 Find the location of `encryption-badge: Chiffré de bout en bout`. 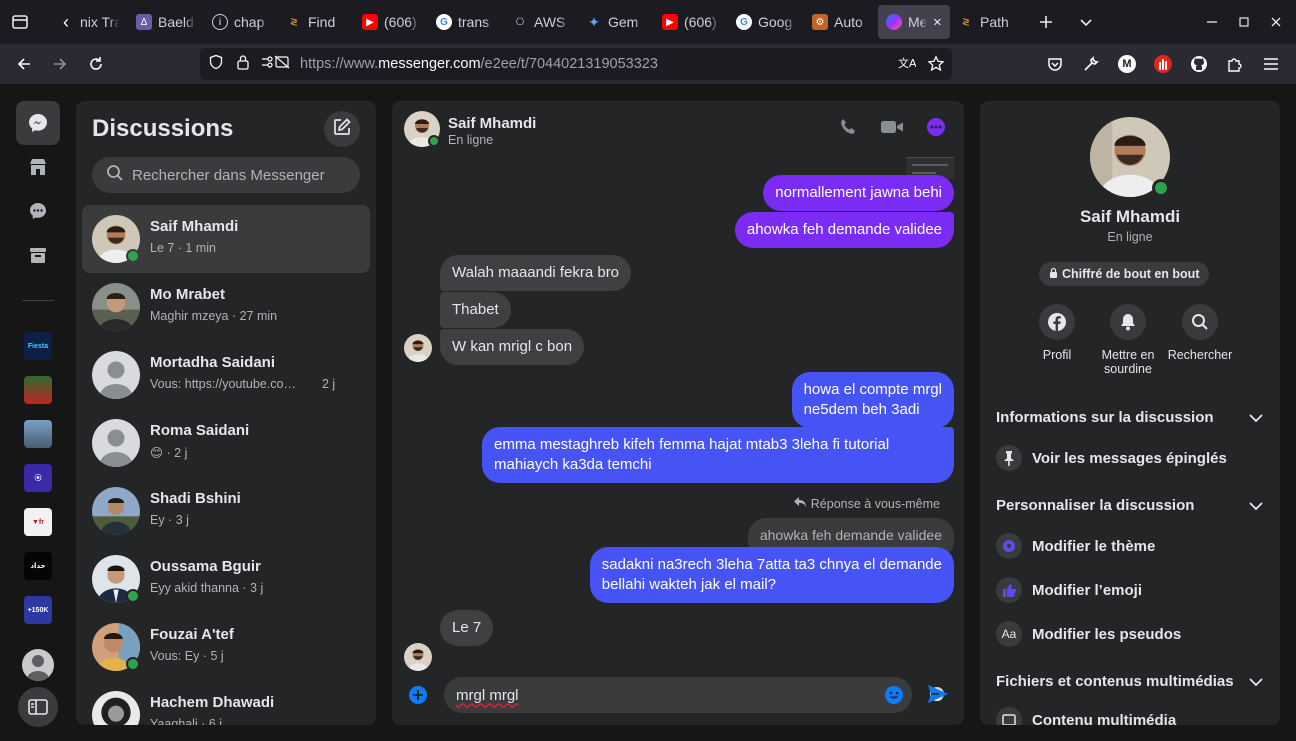

encryption-badge: Chiffré de bout en bout is located at coordinates (1124, 274).